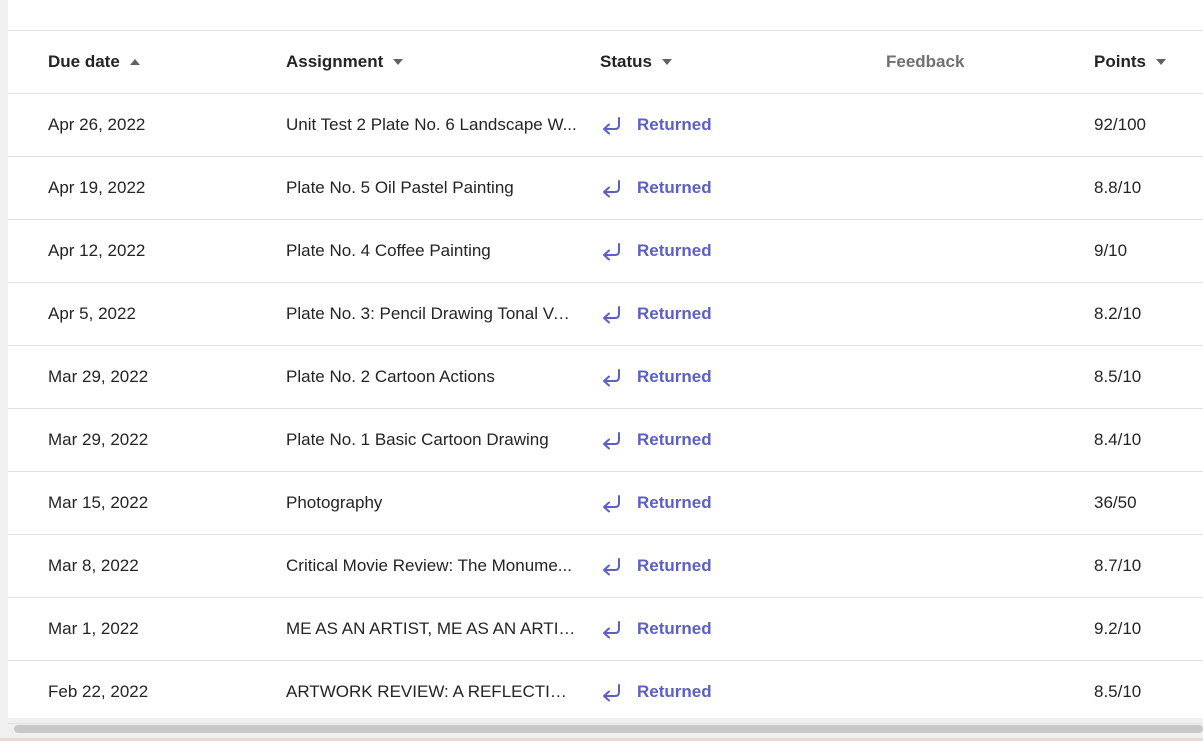  I want to click on due-date-cell: Apr 26, 2022, so click(158, 125).